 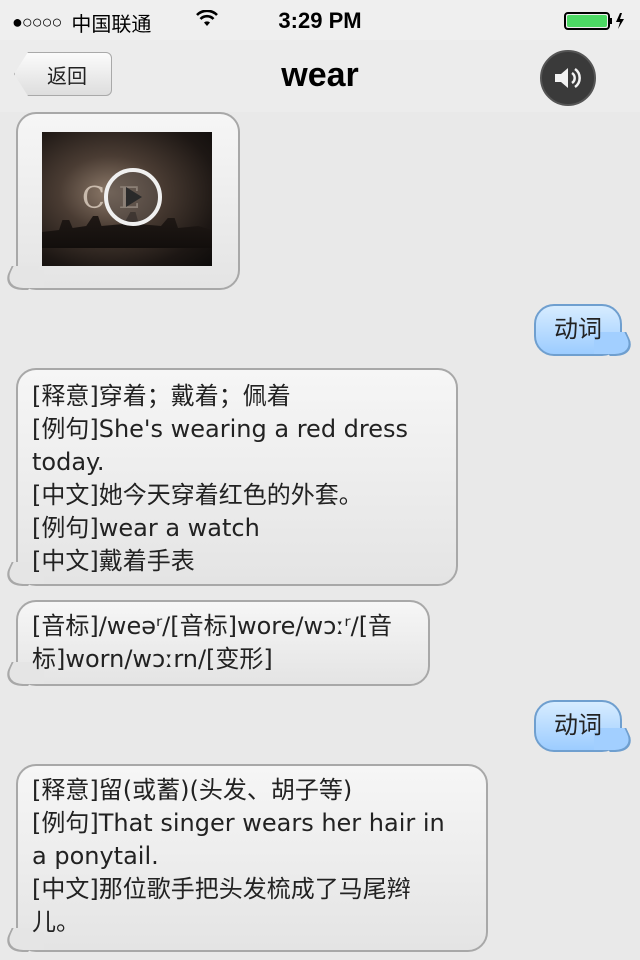 I want to click on navigation-bar: 返回 wear, so click(x=320, y=76).